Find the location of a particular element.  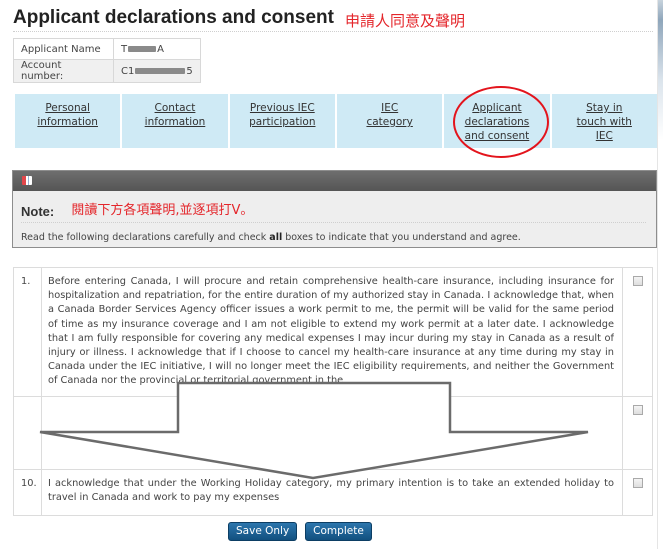

note-label: Note: is located at coordinates (38, 211).